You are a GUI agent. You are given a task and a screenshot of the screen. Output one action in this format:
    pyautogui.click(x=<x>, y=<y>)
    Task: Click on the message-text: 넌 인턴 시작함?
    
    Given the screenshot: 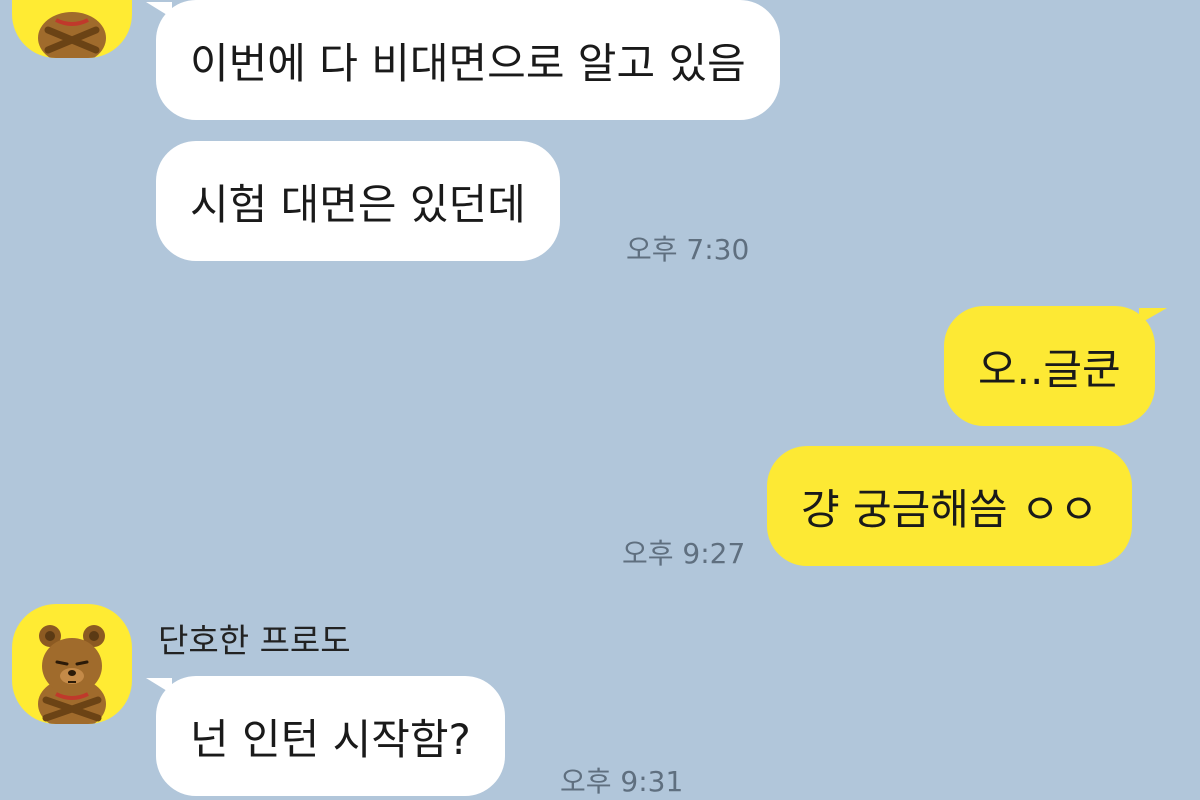 What is the action you would take?
    pyautogui.click(x=330, y=739)
    